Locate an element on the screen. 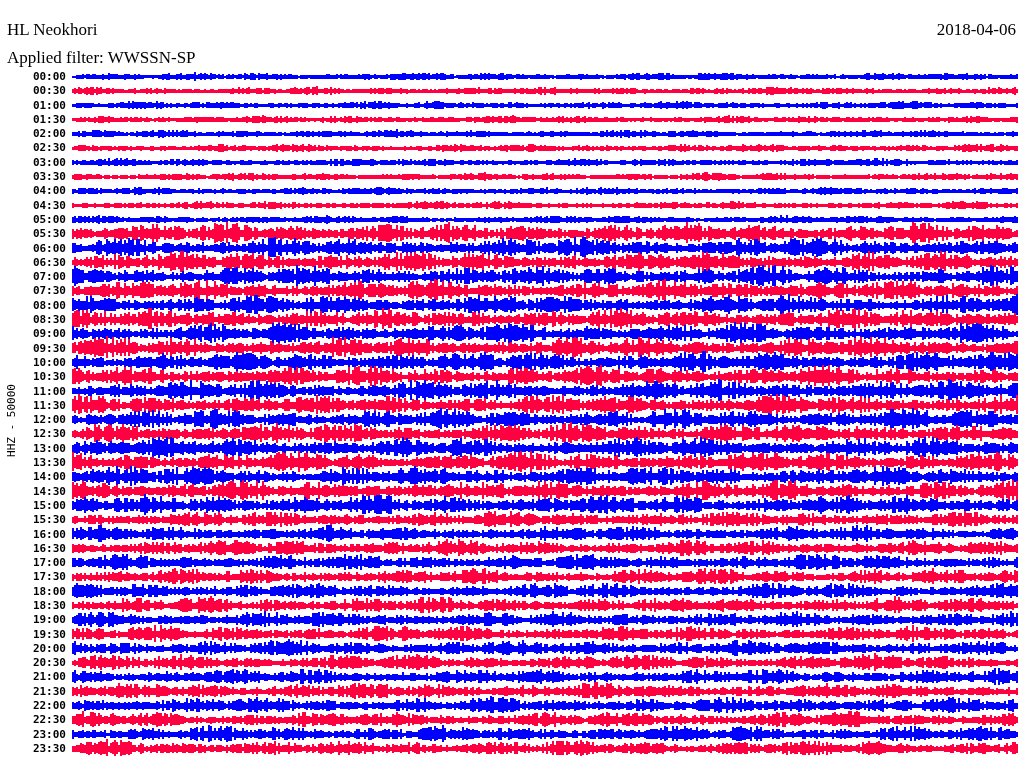 The width and height of the screenshot is (1024, 780). time-label: 17:30 is located at coordinates (48, 577).